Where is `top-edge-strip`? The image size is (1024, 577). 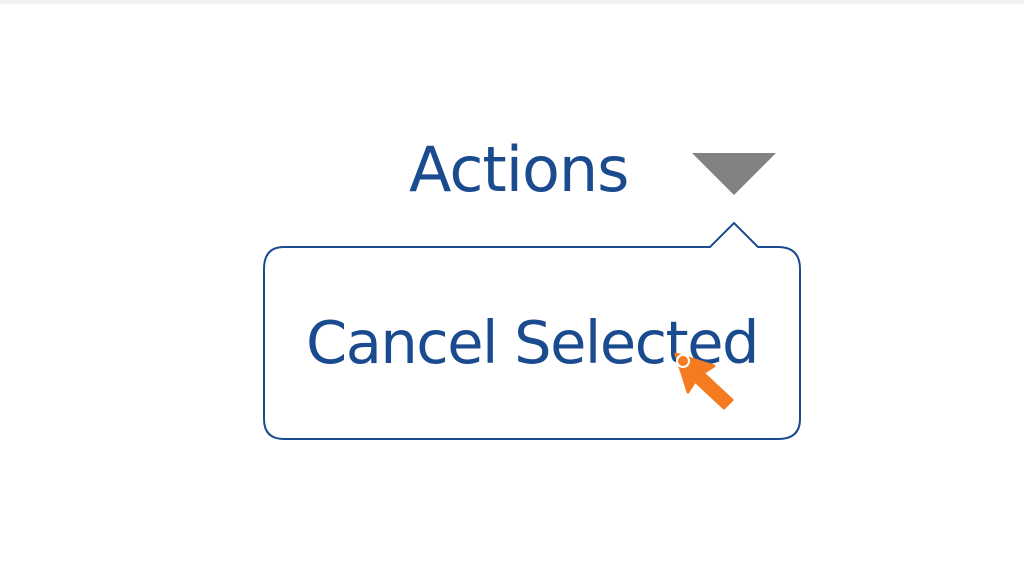
top-edge-strip is located at coordinates (512, 2).